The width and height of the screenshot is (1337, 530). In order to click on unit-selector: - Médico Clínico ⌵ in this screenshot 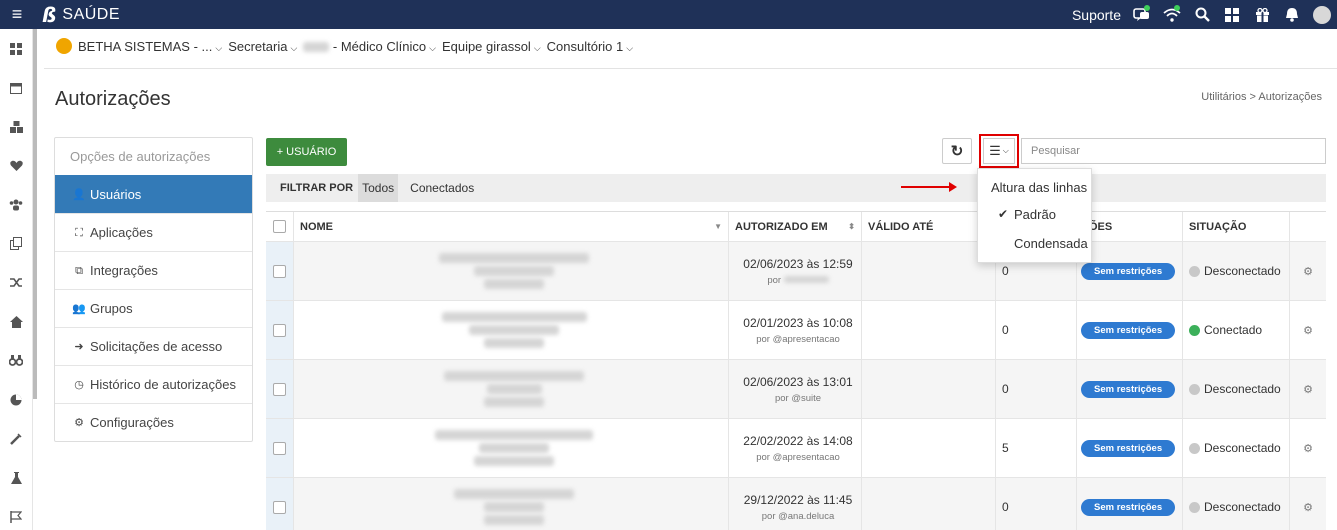, I will do `click(369, 46)`.